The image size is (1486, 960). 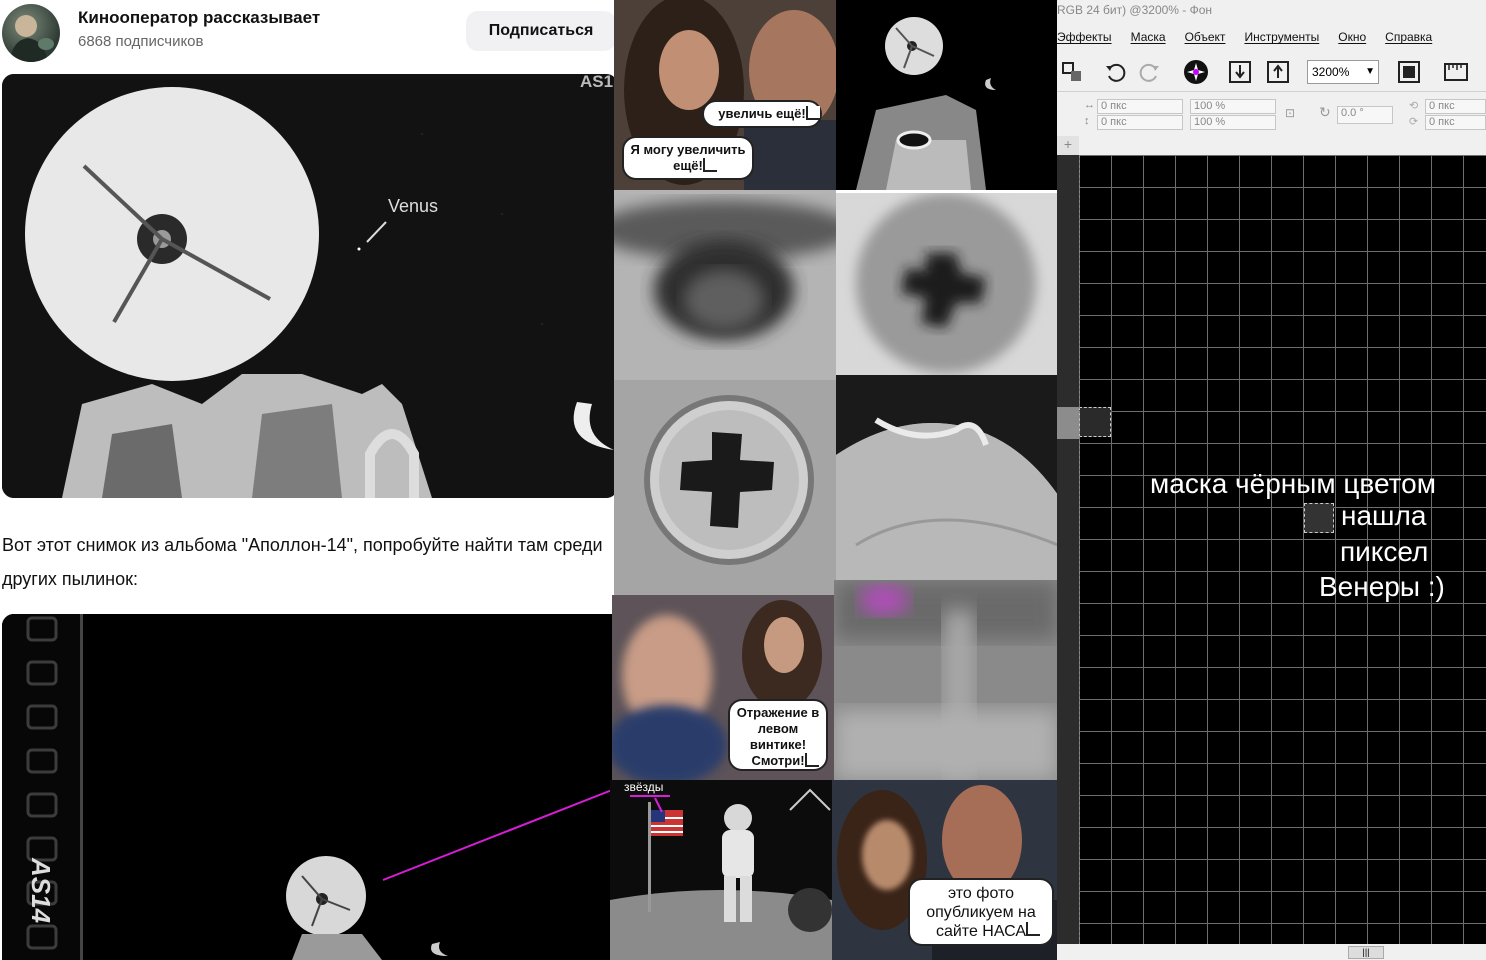 What do you see at coordinates (1278, 72) in the screenshot?
I see `export-icon` at bounding box center [1278, 72].